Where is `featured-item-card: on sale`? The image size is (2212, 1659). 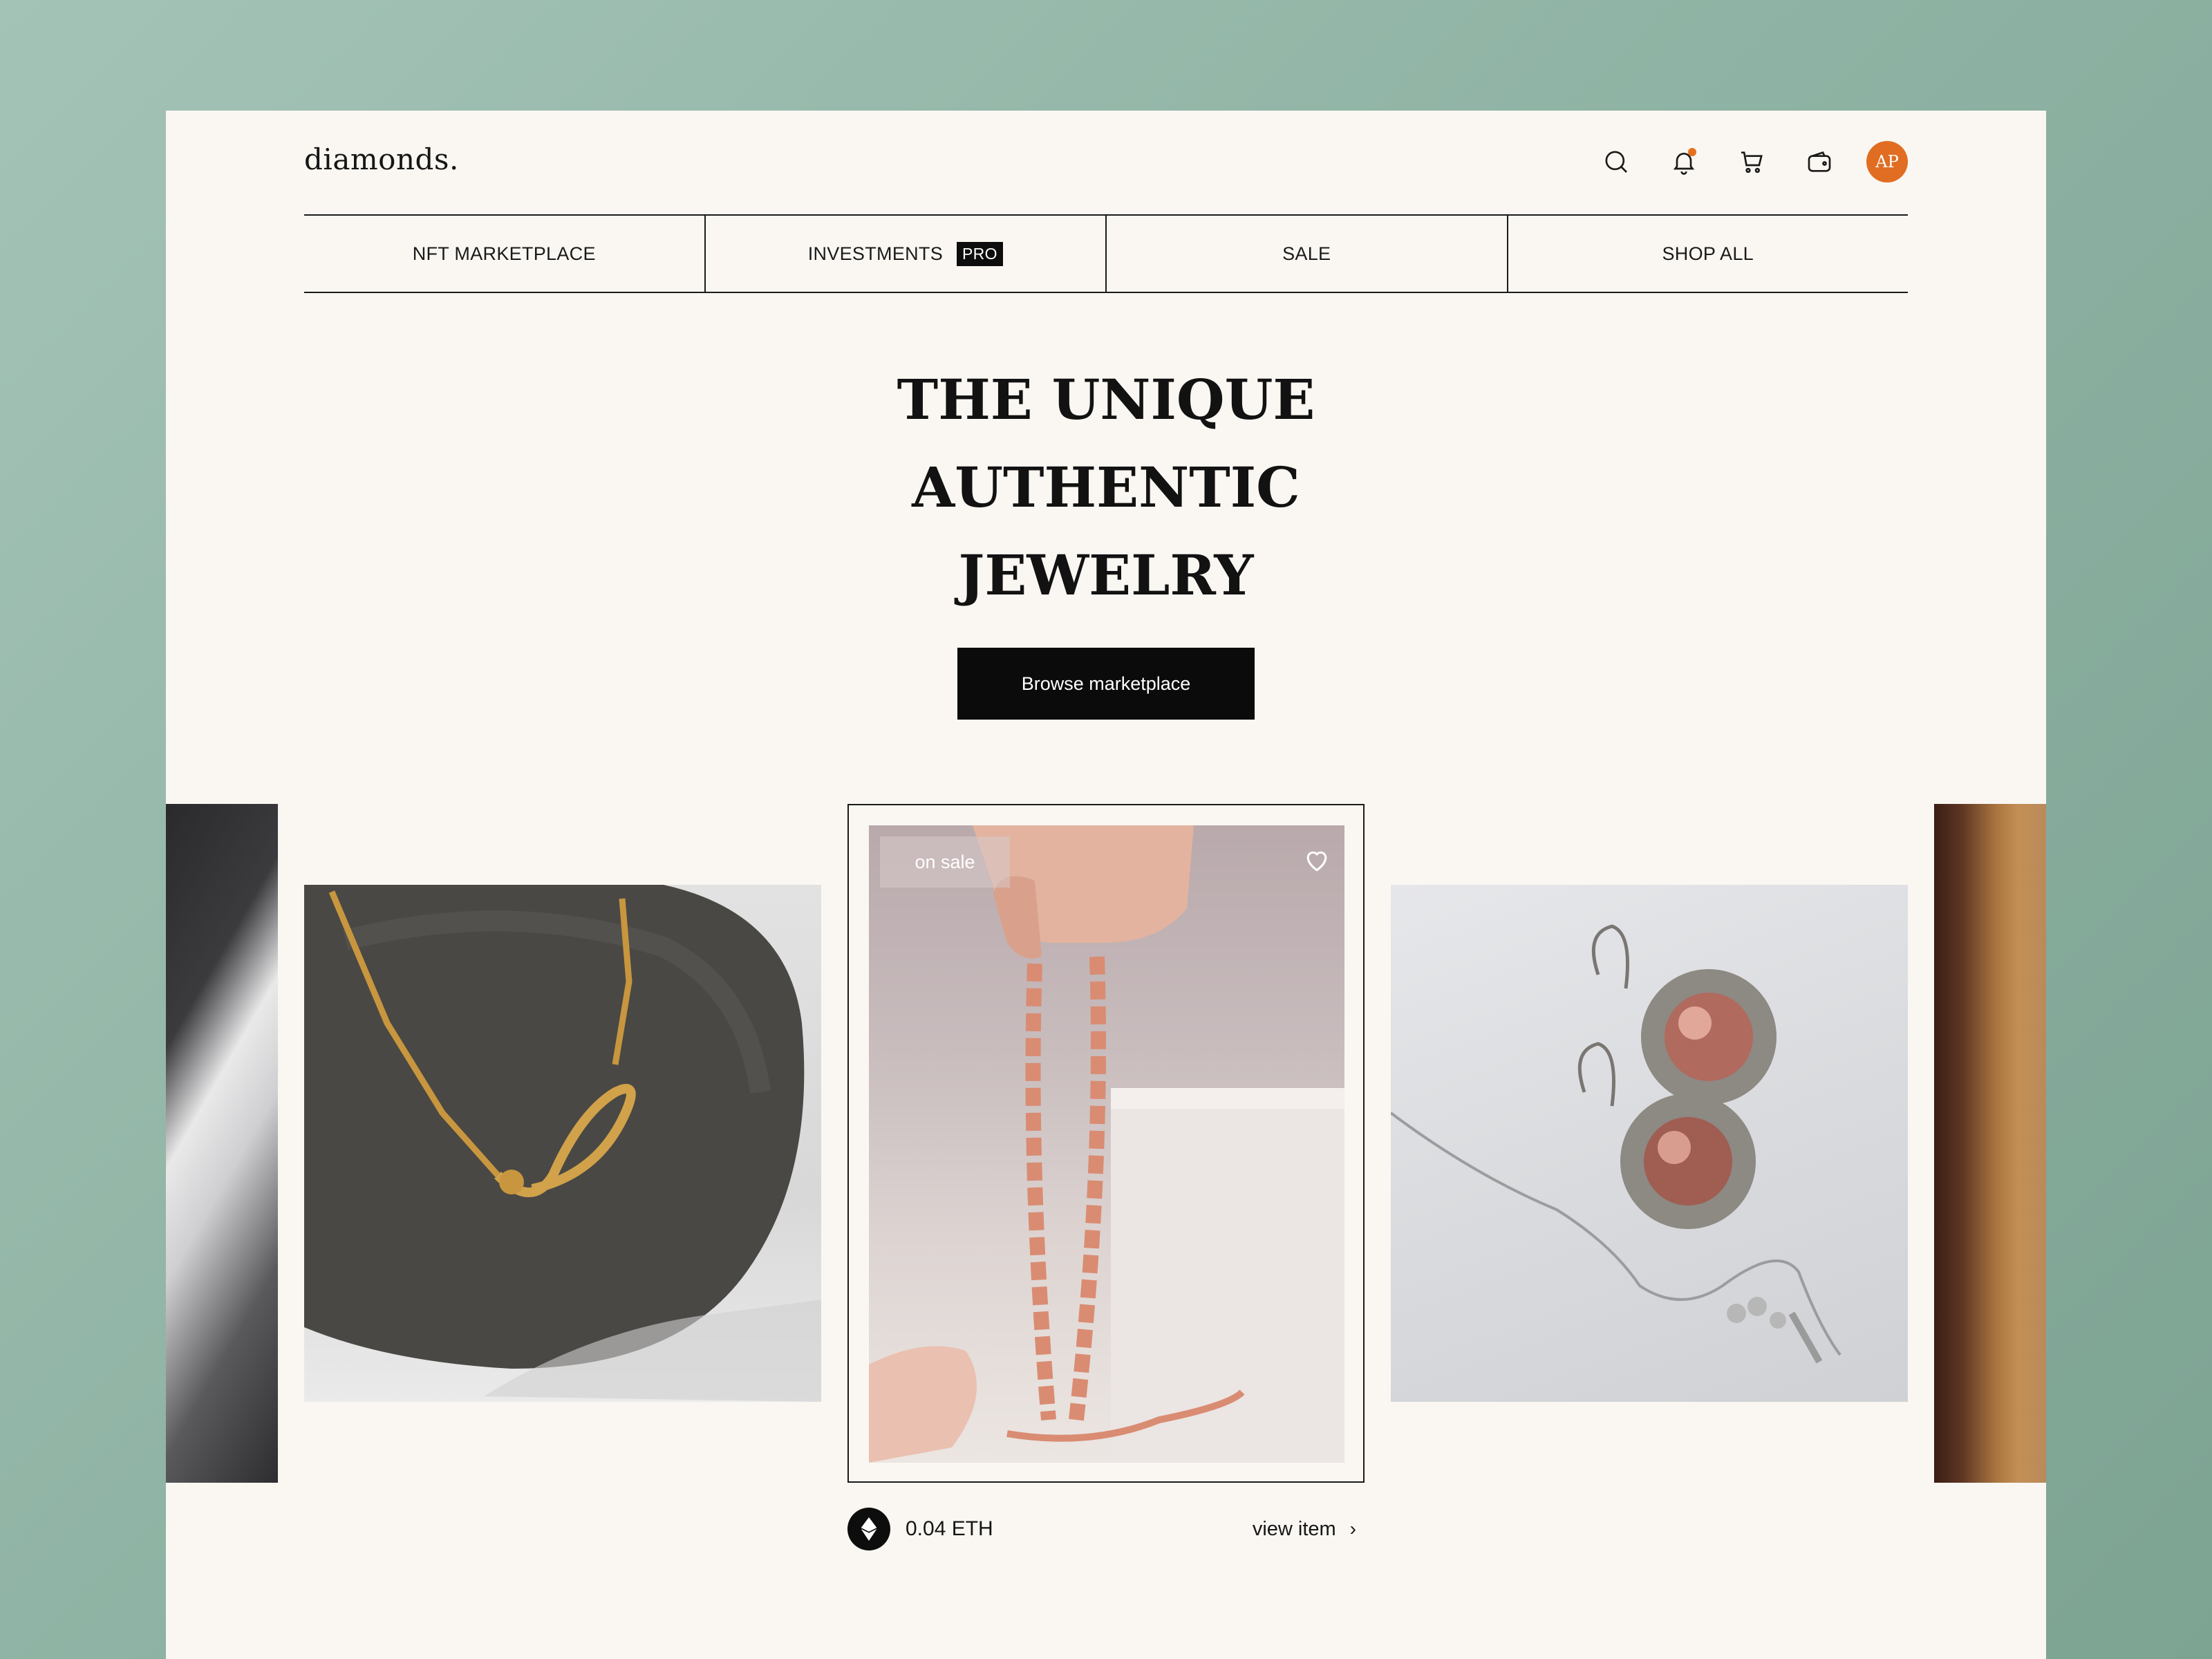 featured-item-card: on sale is located at coordinates (1106, 1143).